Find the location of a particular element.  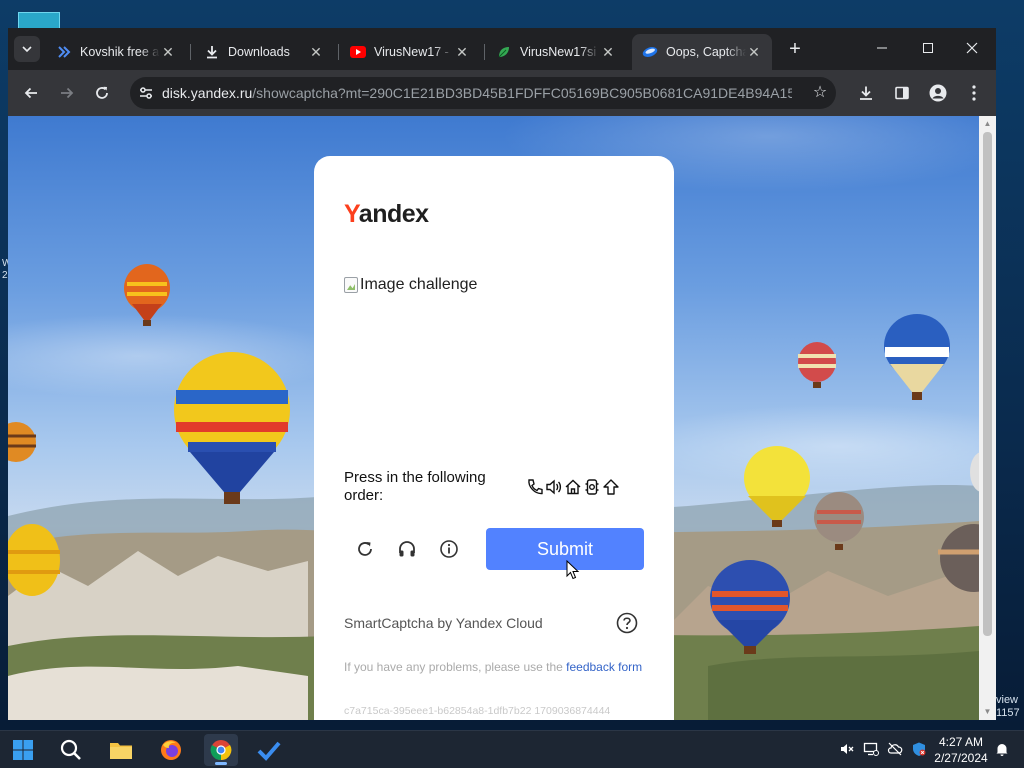

windows-logo-icon is located at coordinates (23, 750).